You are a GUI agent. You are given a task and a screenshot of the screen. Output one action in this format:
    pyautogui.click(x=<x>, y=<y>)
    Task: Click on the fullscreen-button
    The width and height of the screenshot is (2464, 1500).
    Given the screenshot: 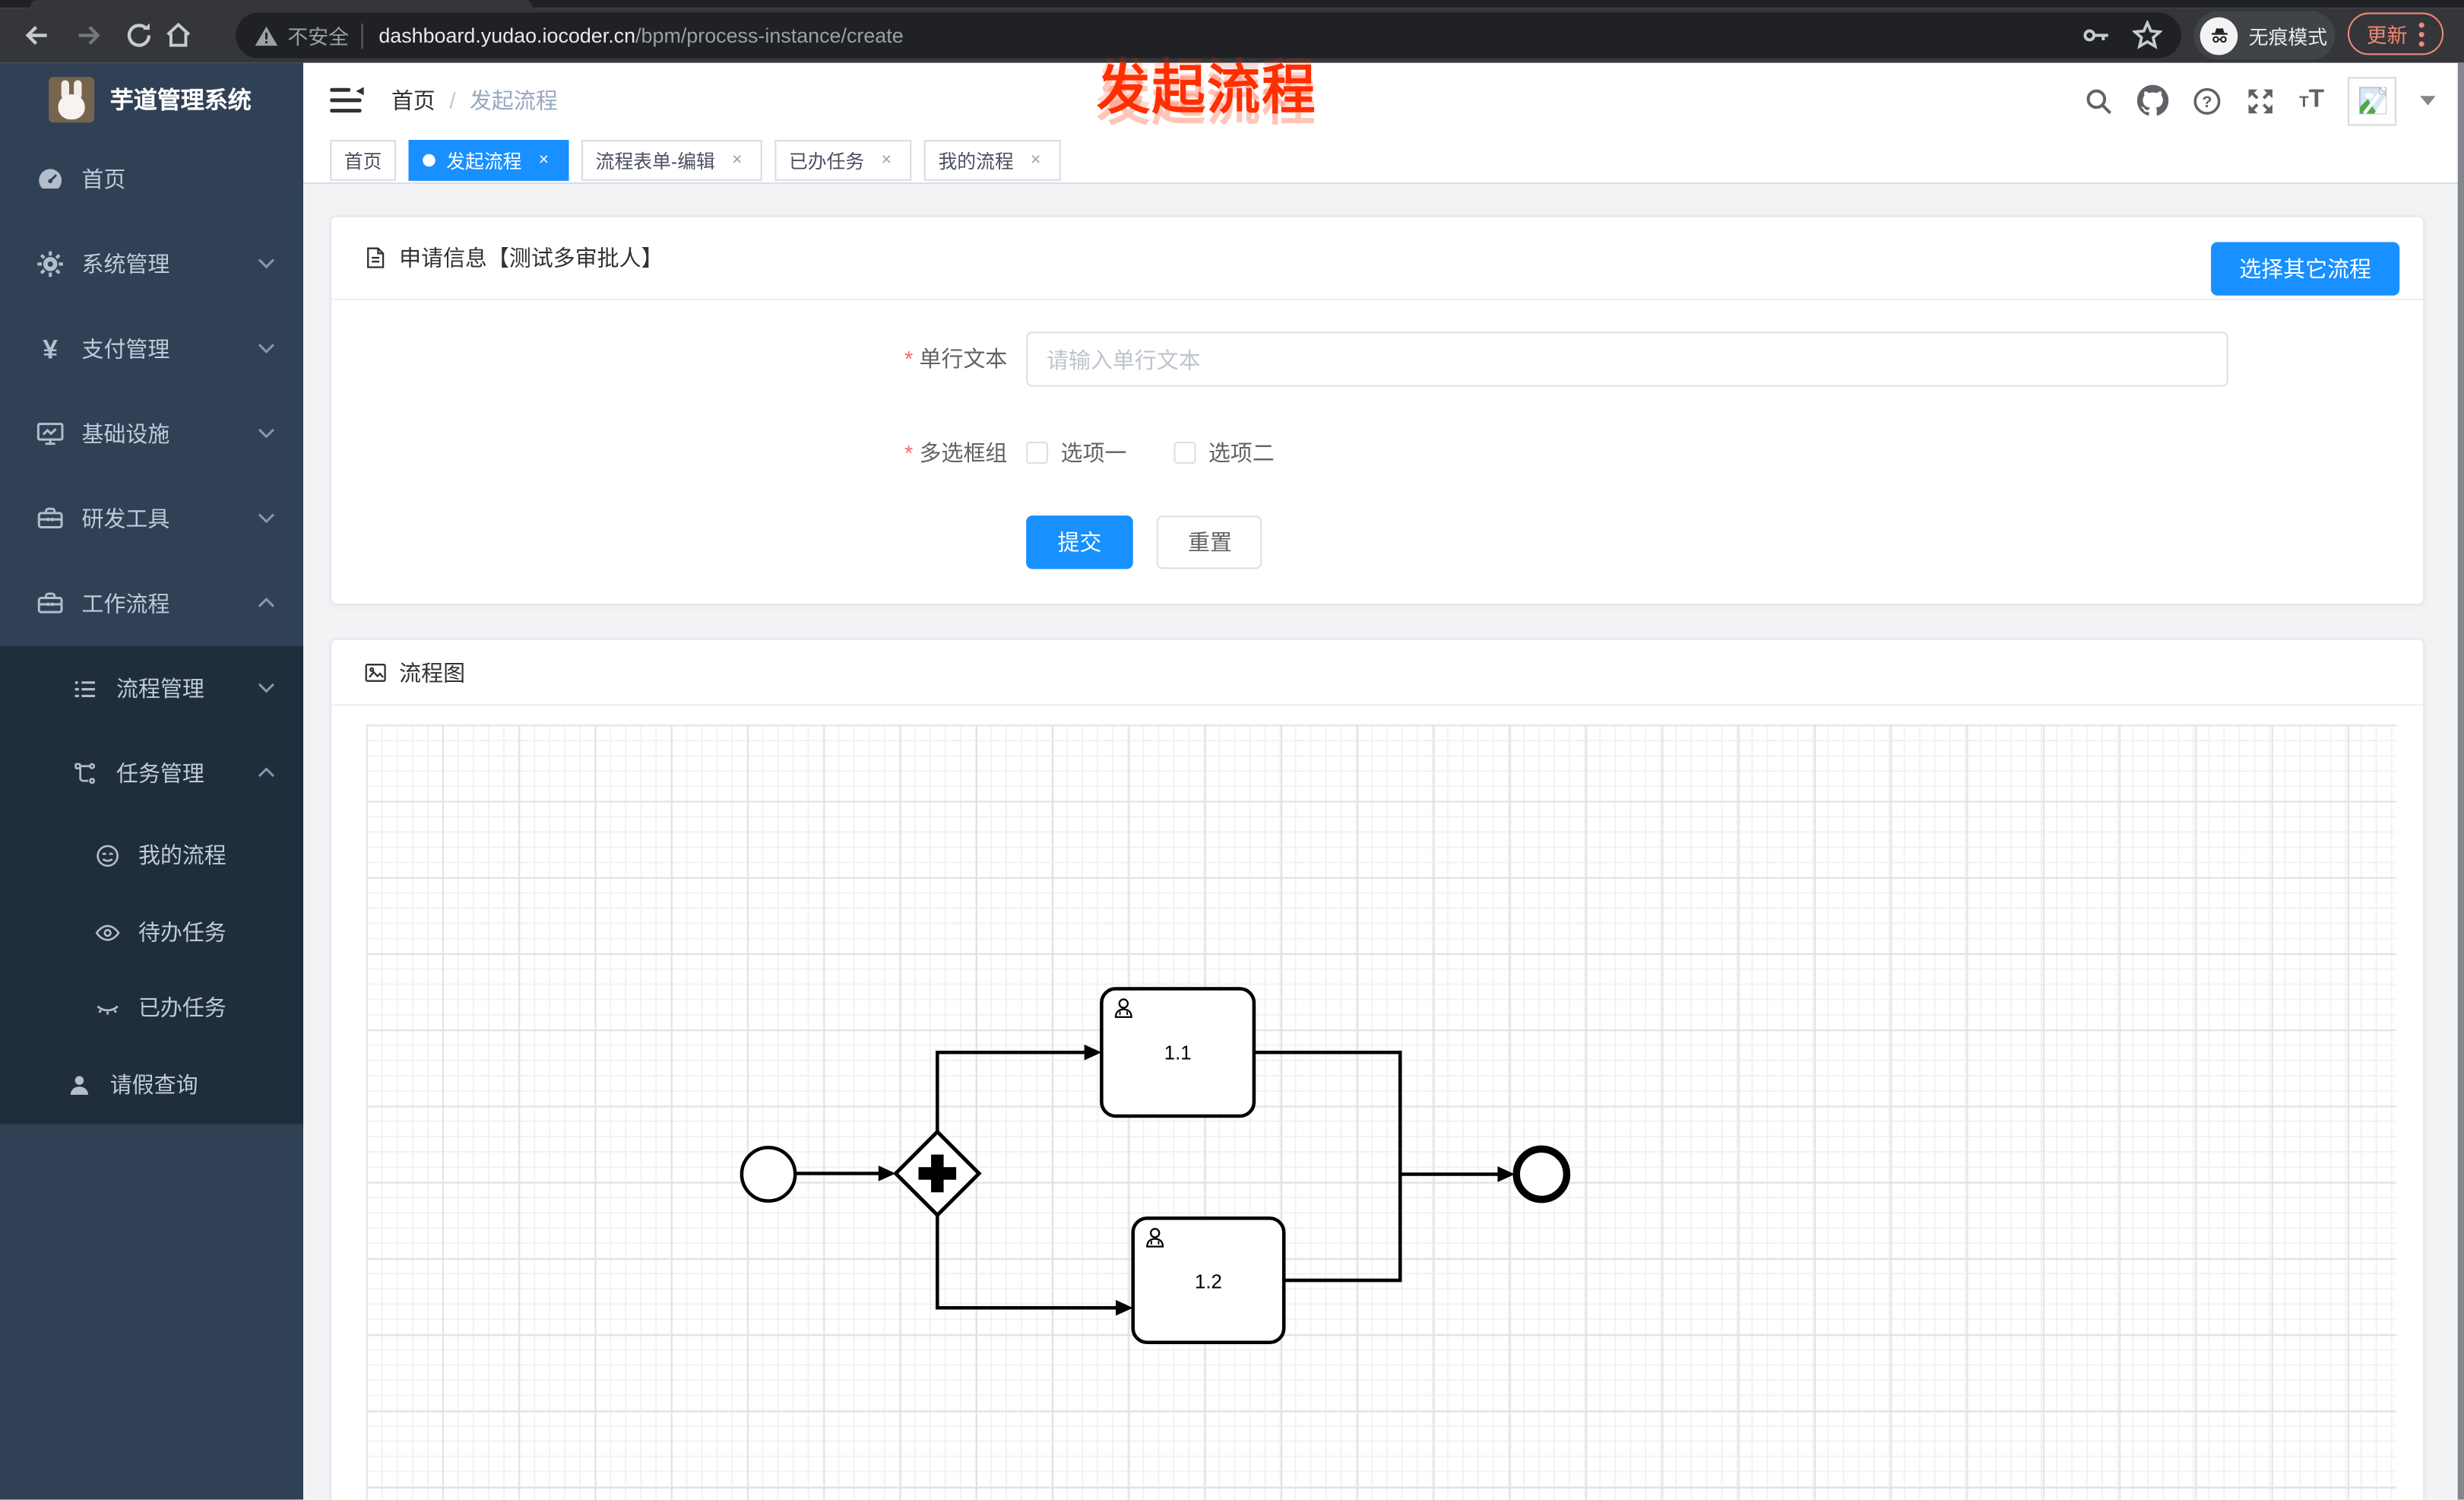 What is the action you would take?
    pyautogui.click(x=2261, y=101)
    